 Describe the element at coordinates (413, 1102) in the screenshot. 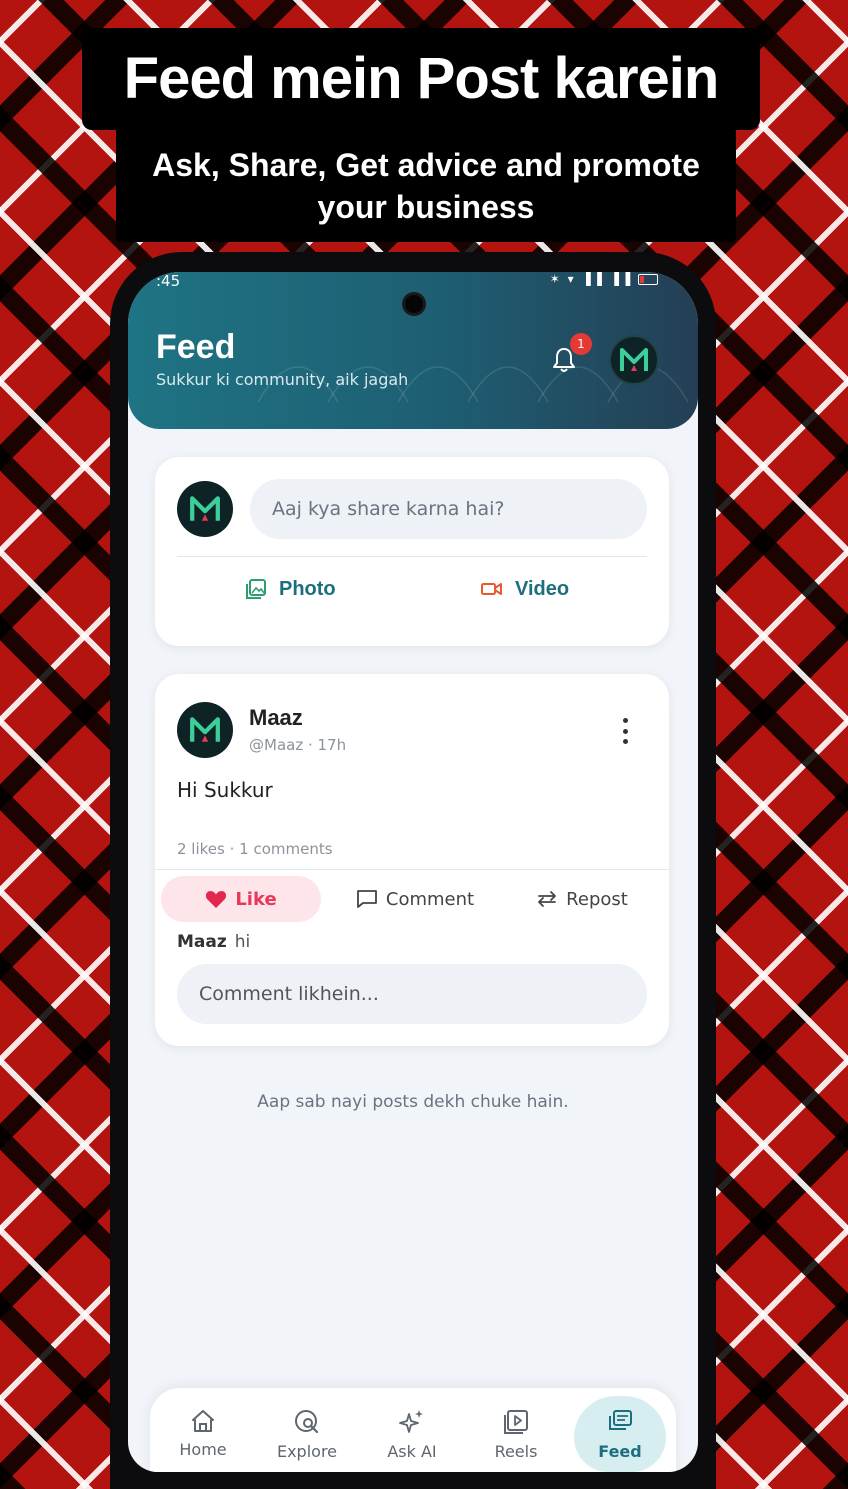

I see `feed-end-note: Aap sab nayi posts dekh chuke hain.` at that location.